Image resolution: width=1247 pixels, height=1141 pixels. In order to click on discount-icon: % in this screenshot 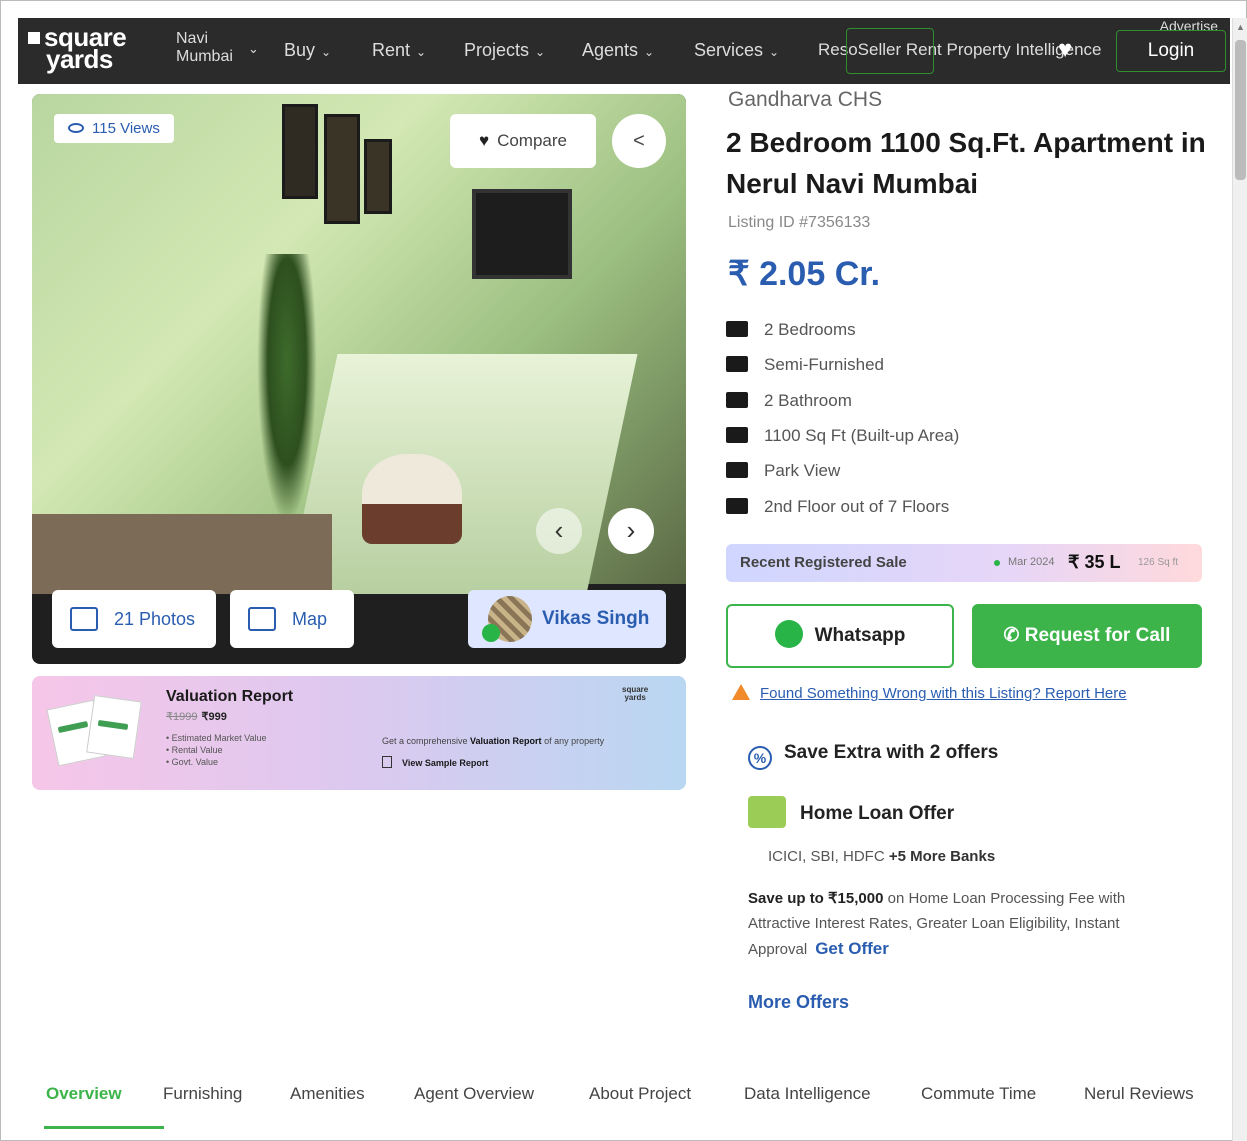, I will do `click(760, 758)`.